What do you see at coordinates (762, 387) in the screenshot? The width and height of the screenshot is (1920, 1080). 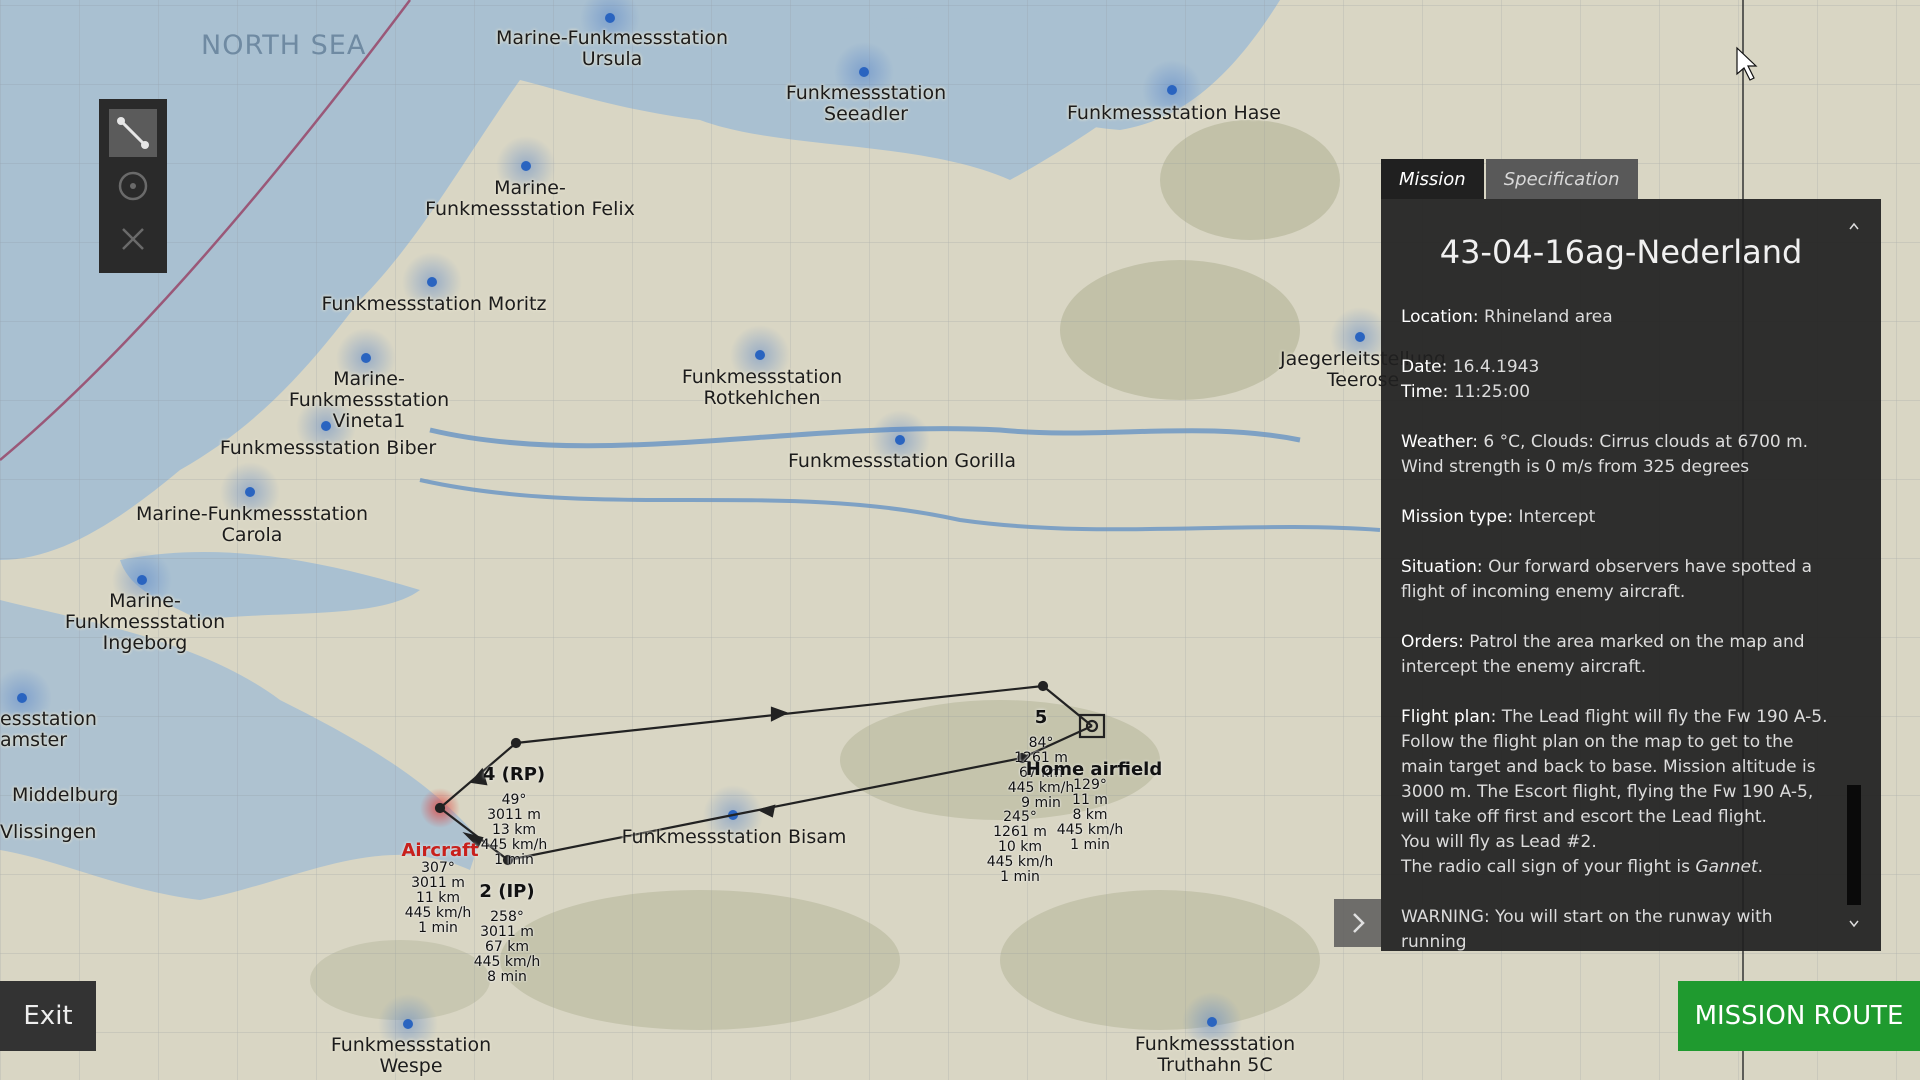 I see `station-label: Funkmessstation Rotkehlchen` at bounding box center [762, 387].